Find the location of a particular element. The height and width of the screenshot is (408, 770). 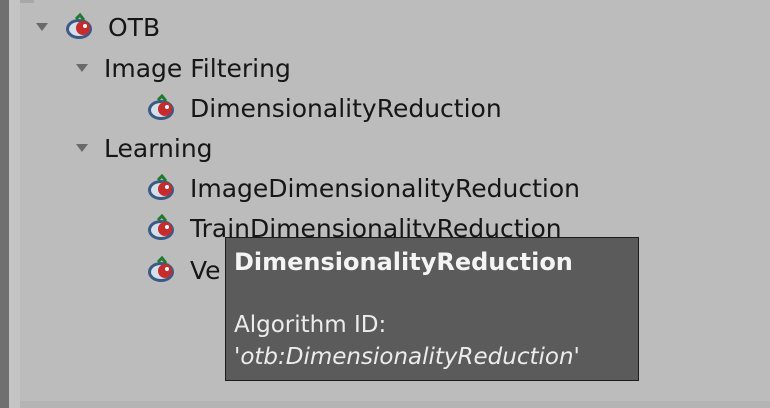

tree-item-image-dimensionality-reduction: ImageDimensionalityReduction is located at coordinates (363, 188).